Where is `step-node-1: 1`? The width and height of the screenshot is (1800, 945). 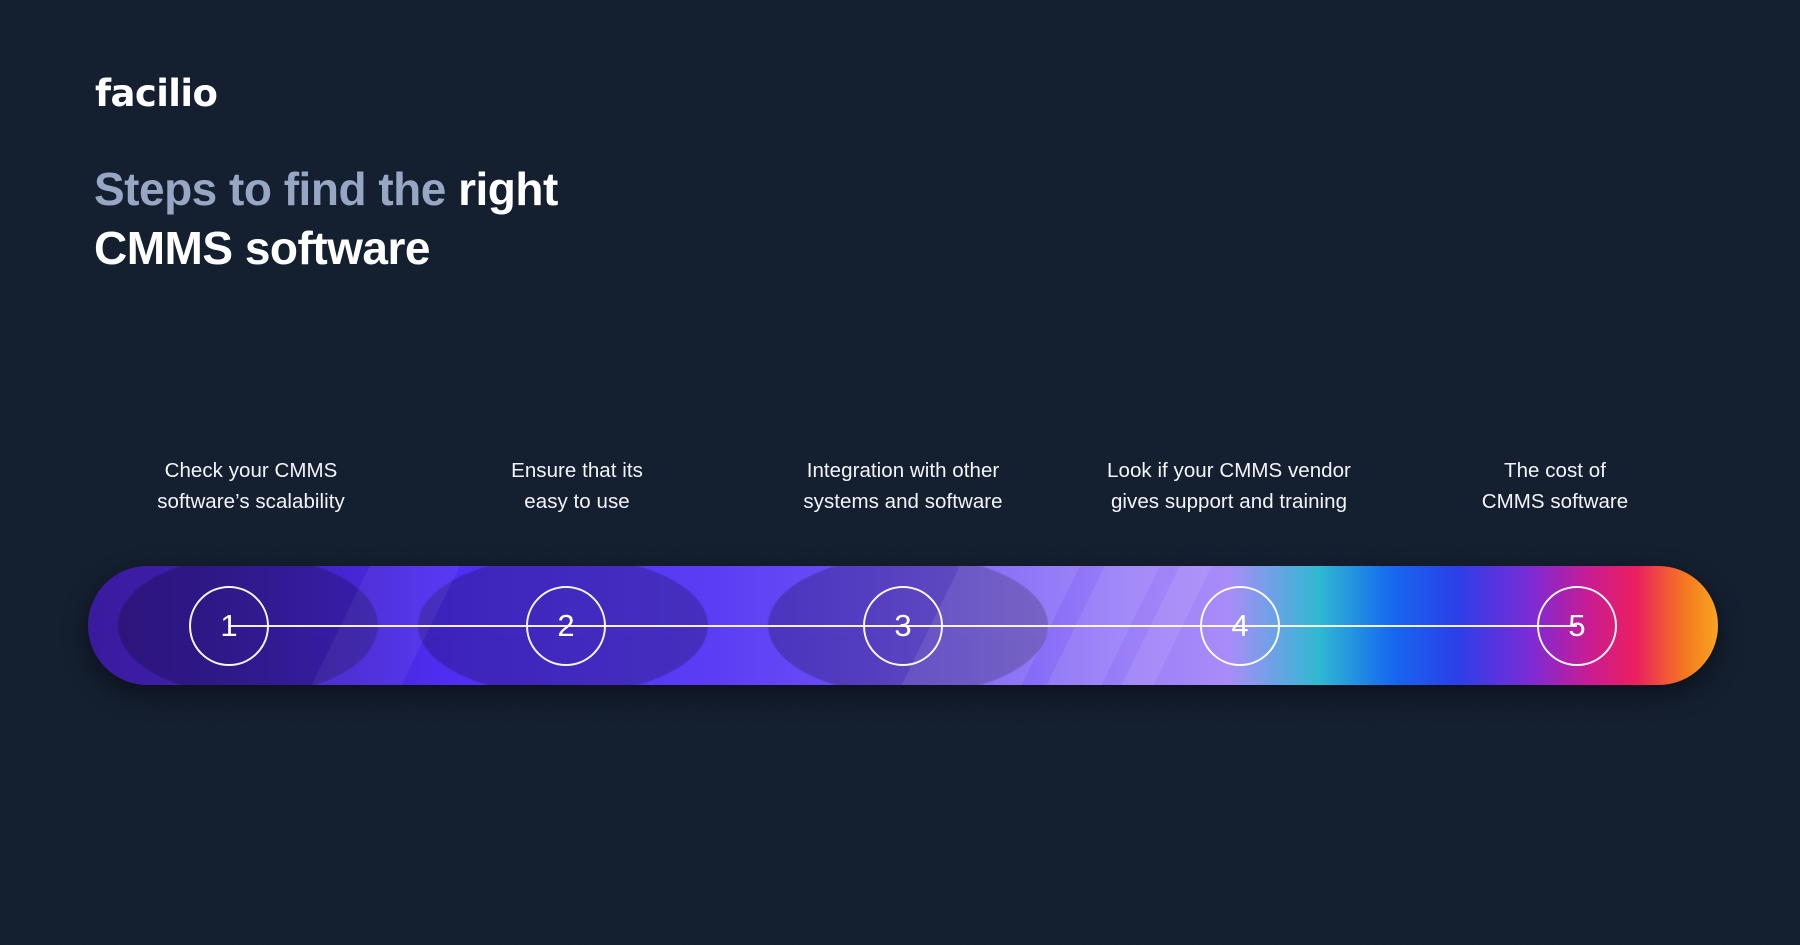
step-node-1: 1 is located at coordinates (229, 625).